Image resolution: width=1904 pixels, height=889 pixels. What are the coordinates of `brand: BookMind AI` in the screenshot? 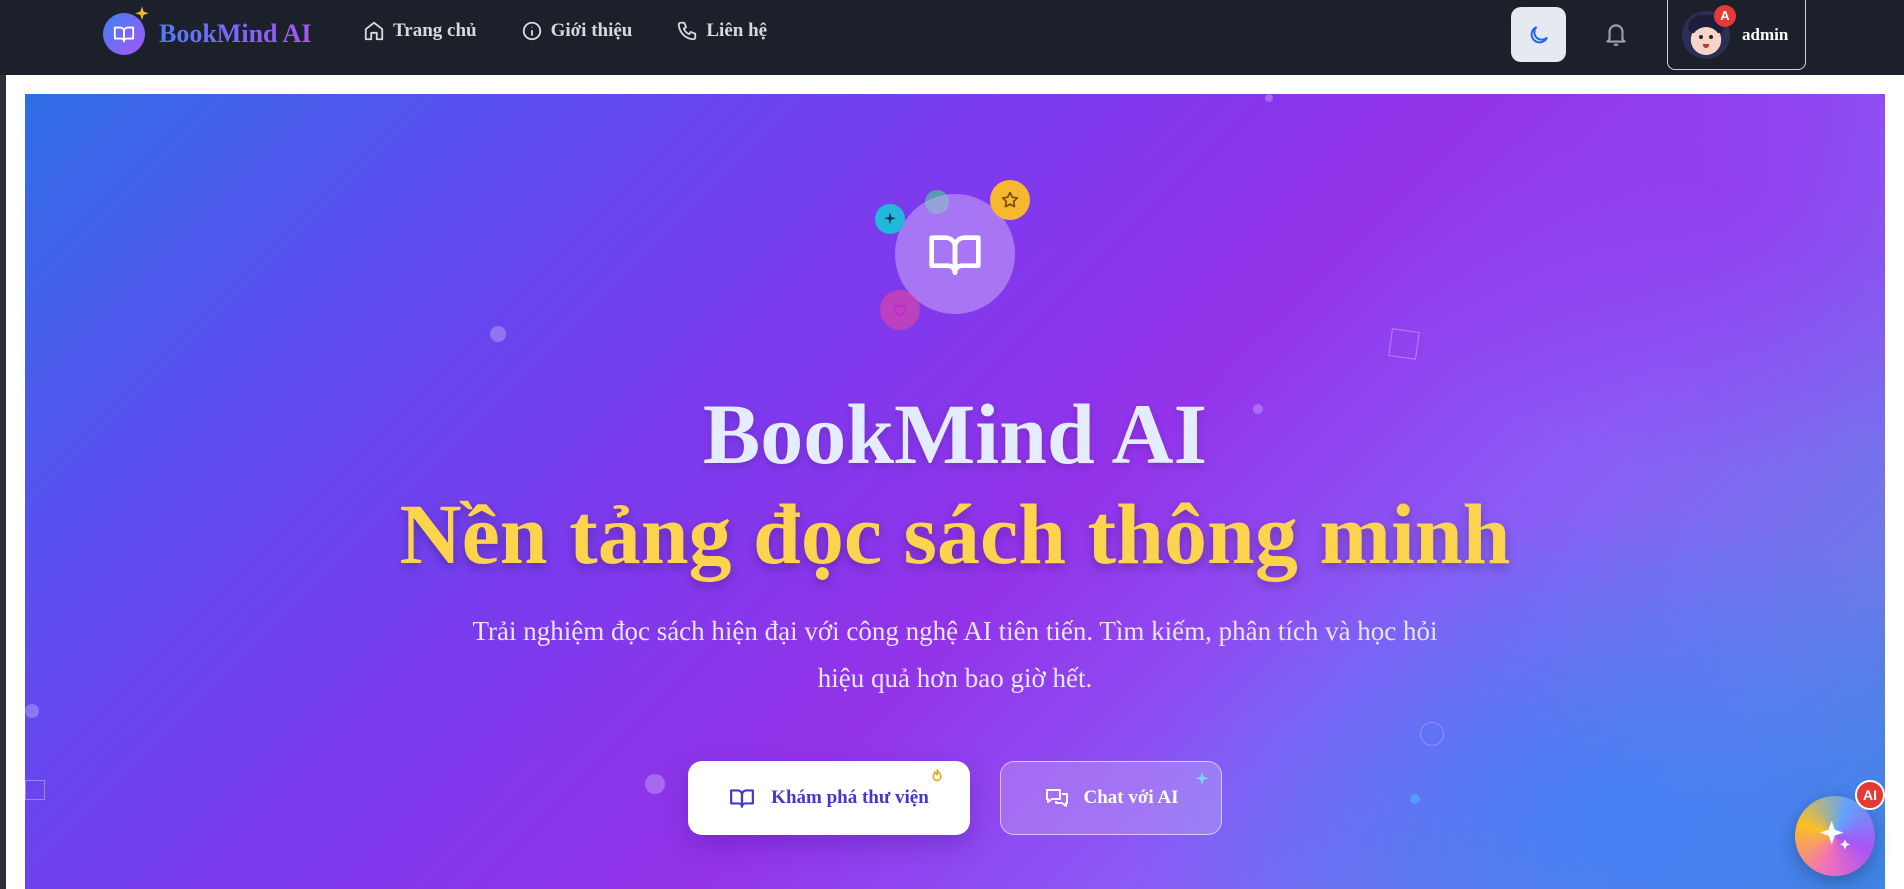 It's located at (207, 30).